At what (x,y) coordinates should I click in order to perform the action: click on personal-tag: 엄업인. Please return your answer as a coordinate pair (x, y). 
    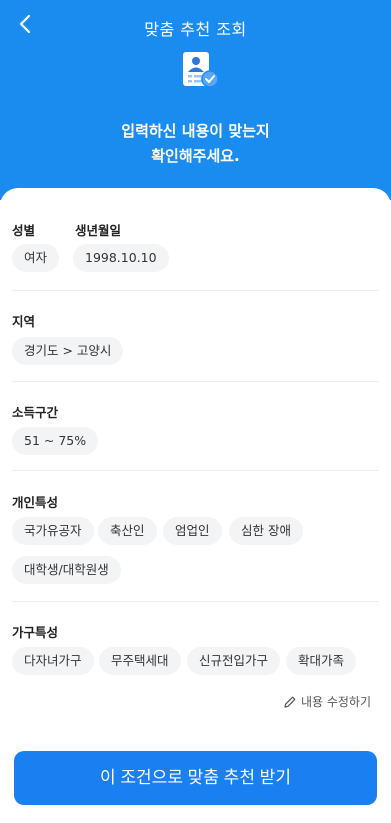
    Looking at the image, I should click on (192, 531).